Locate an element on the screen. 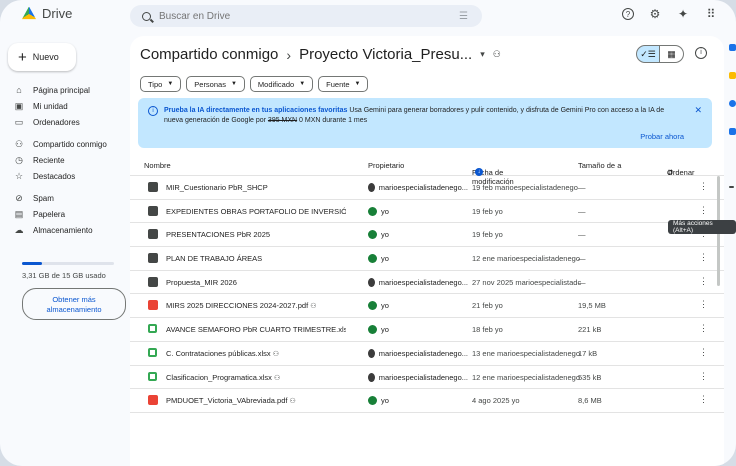 The image size is (736, 466). file-name: PLAN DE TRABAJO ÁREAS is located at coordinates (214, 258).